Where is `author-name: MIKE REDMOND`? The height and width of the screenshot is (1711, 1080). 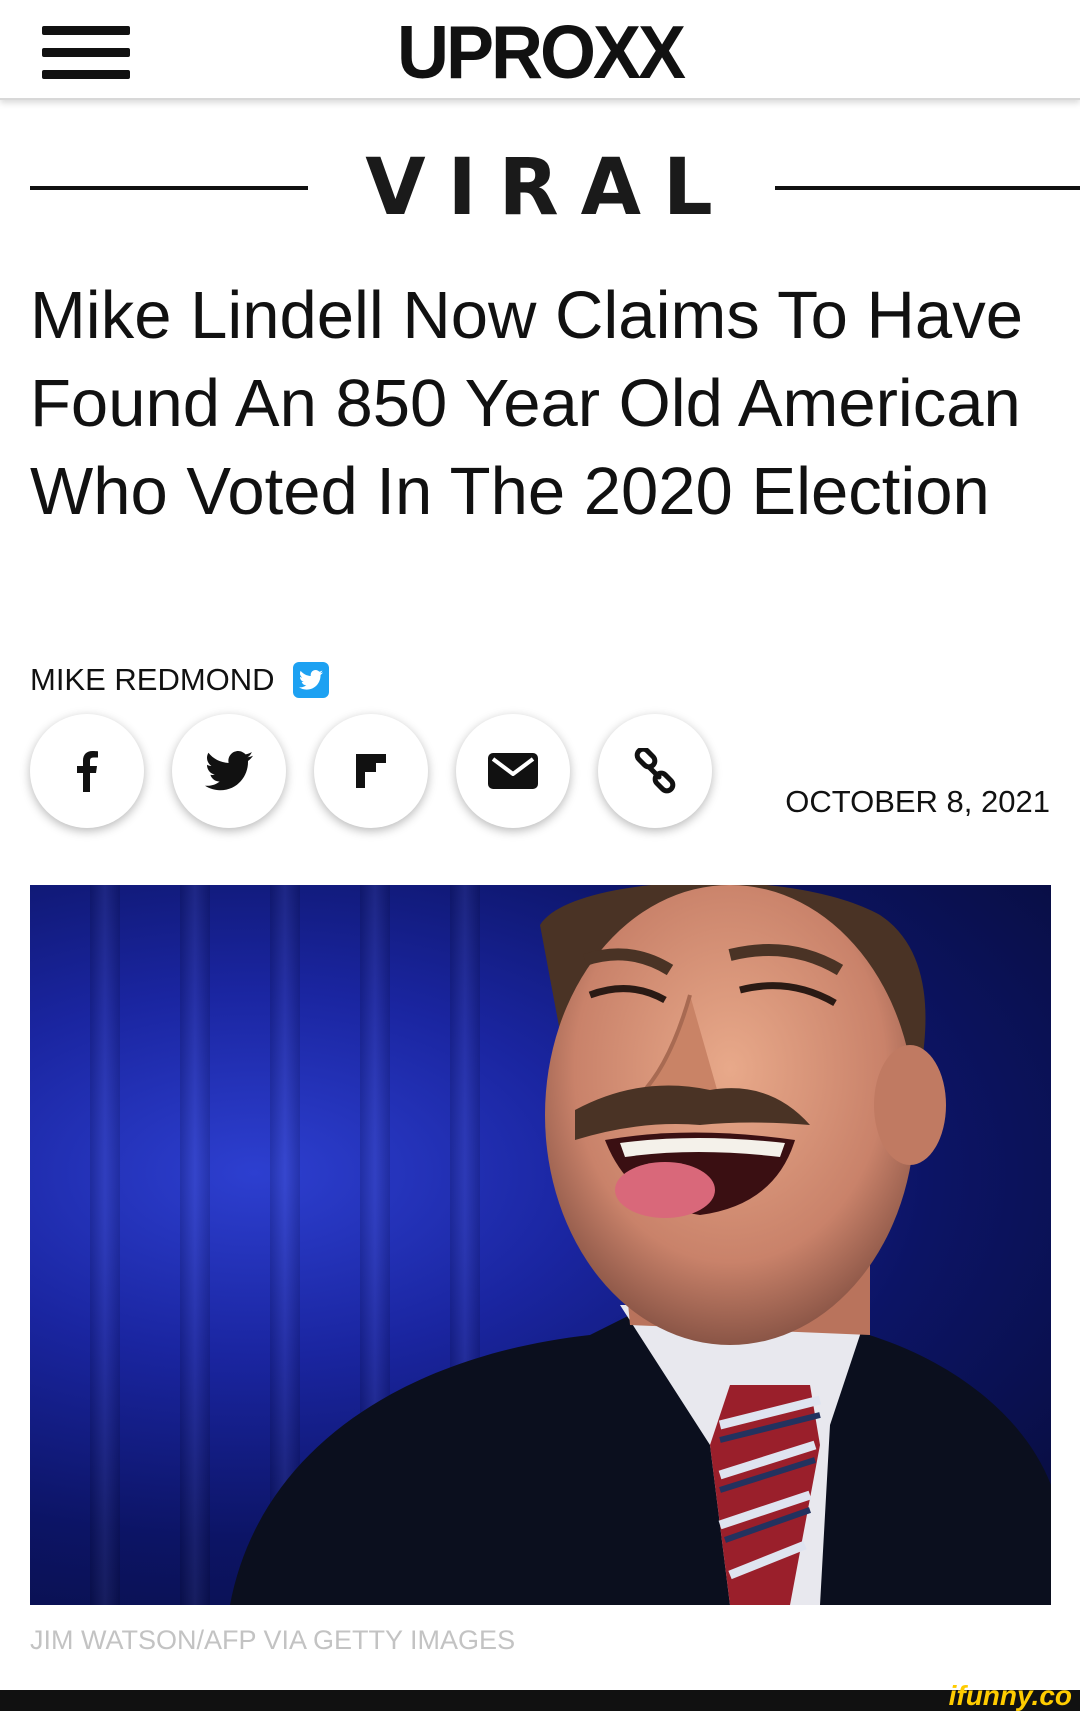
author-name: MIKE REDMOND is located at coordinates (152, 680).